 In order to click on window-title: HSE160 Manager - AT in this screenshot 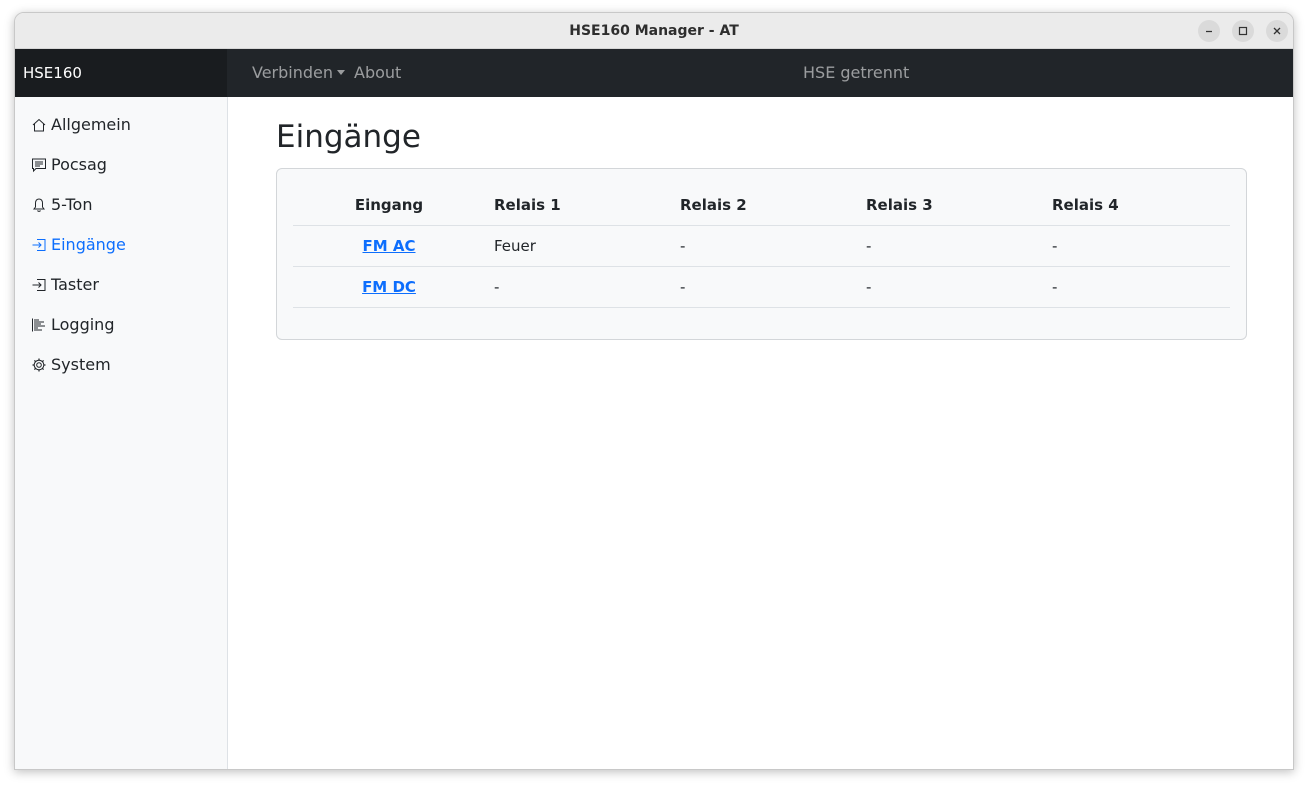, I will do `click(654, 31)`.